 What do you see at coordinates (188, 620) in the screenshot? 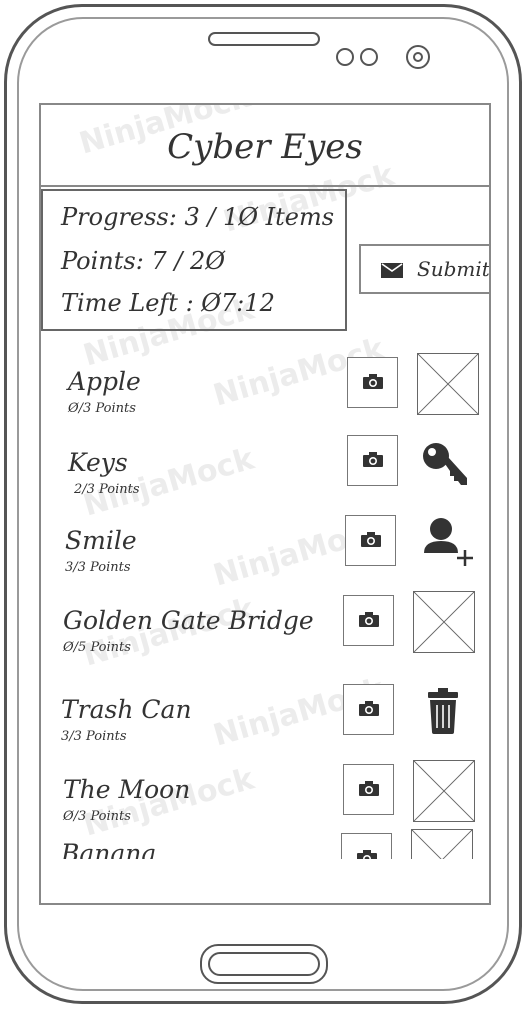
I see `item-name: Golden Gate Bridge` at bounding box center [188, 620].